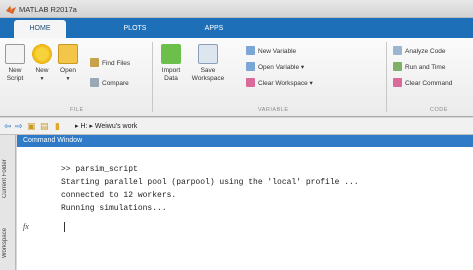 This screenshot has width=473, height=270. What do you see at coordinates (425, 51) in the screenshot?
I see `analyze-code-label: Analyze Code` at bounding box center [425, 51].